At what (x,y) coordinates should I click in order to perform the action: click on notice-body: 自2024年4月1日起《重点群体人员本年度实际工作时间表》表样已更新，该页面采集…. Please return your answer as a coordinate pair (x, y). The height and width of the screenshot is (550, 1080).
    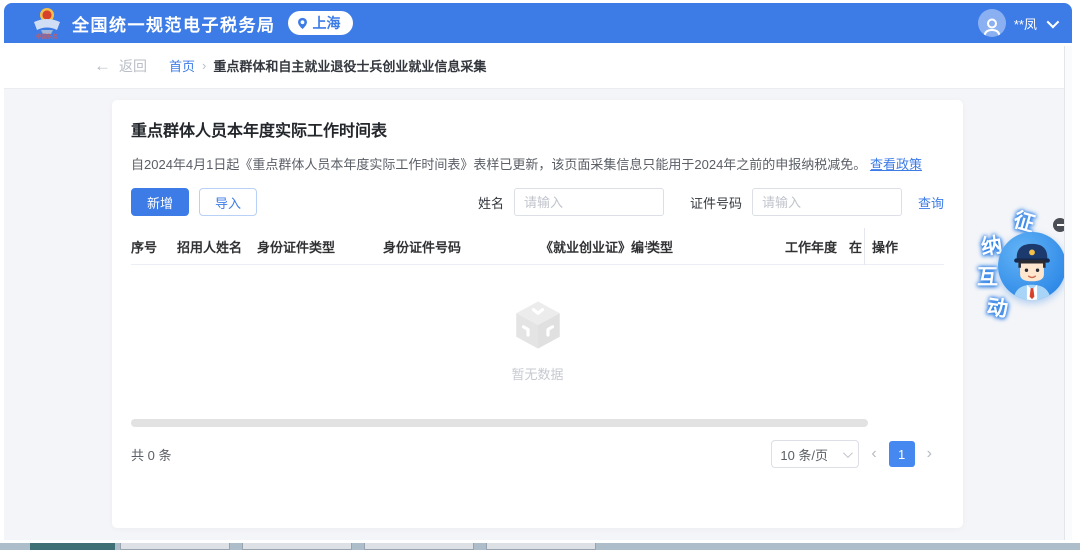
    Looking at the image, I should click on (499, 164).